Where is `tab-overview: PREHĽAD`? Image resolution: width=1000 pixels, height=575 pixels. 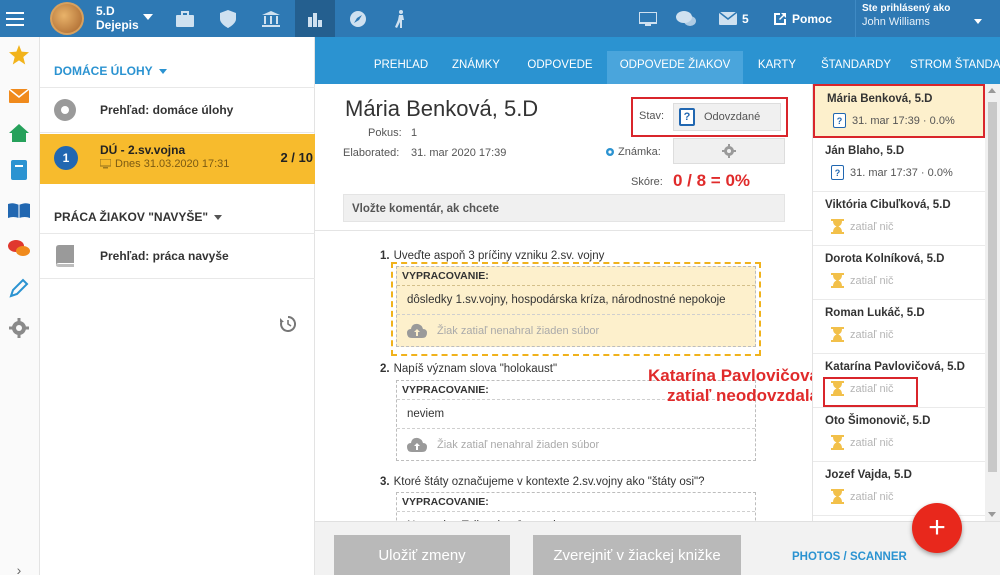
tab-overview: PREHĽAD is located at coordinates (401, 67).